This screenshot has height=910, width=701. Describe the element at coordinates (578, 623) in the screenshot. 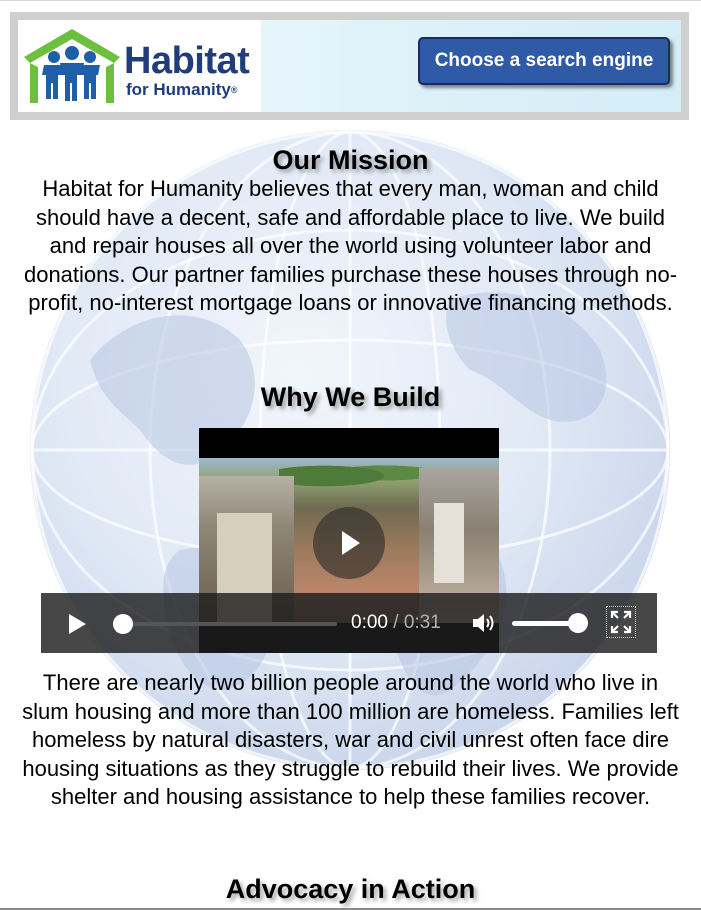

I see `volume-slider-knob` at that location.